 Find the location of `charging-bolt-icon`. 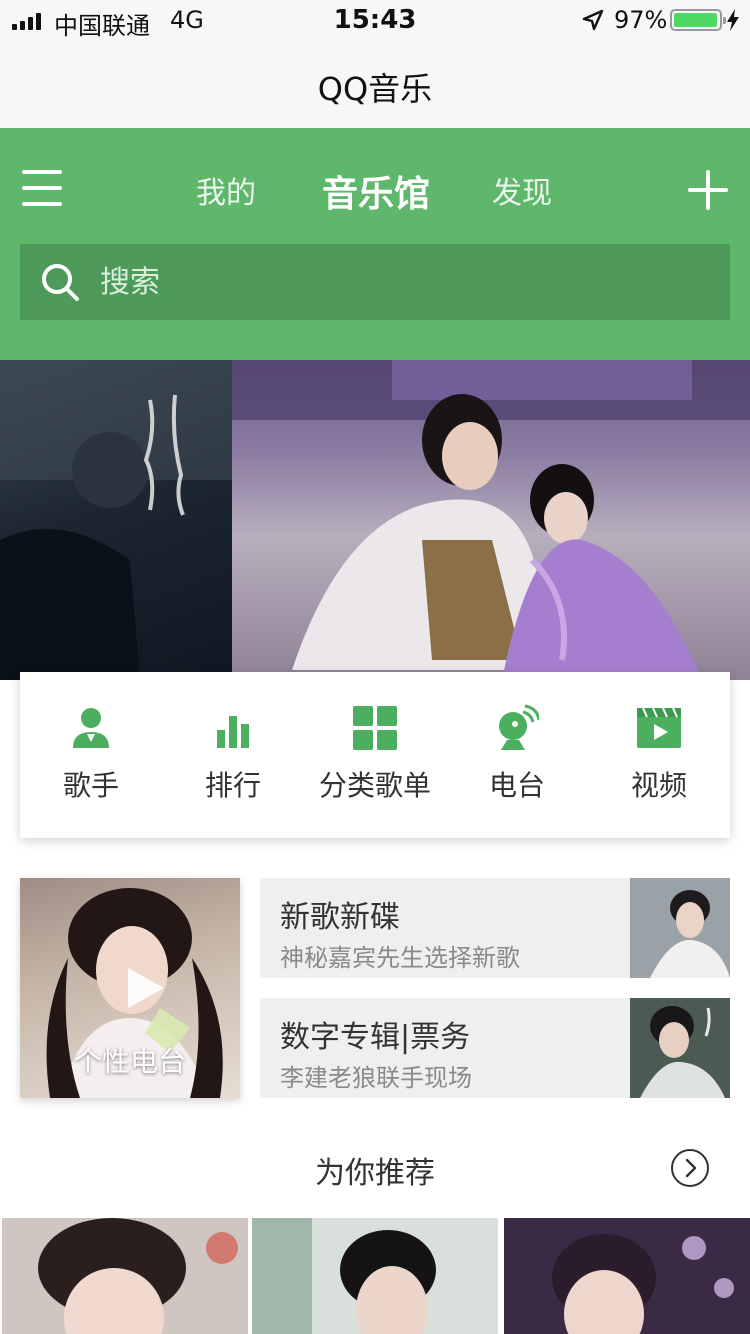

charging-bolt-icon is located at coordinates (733, 20).